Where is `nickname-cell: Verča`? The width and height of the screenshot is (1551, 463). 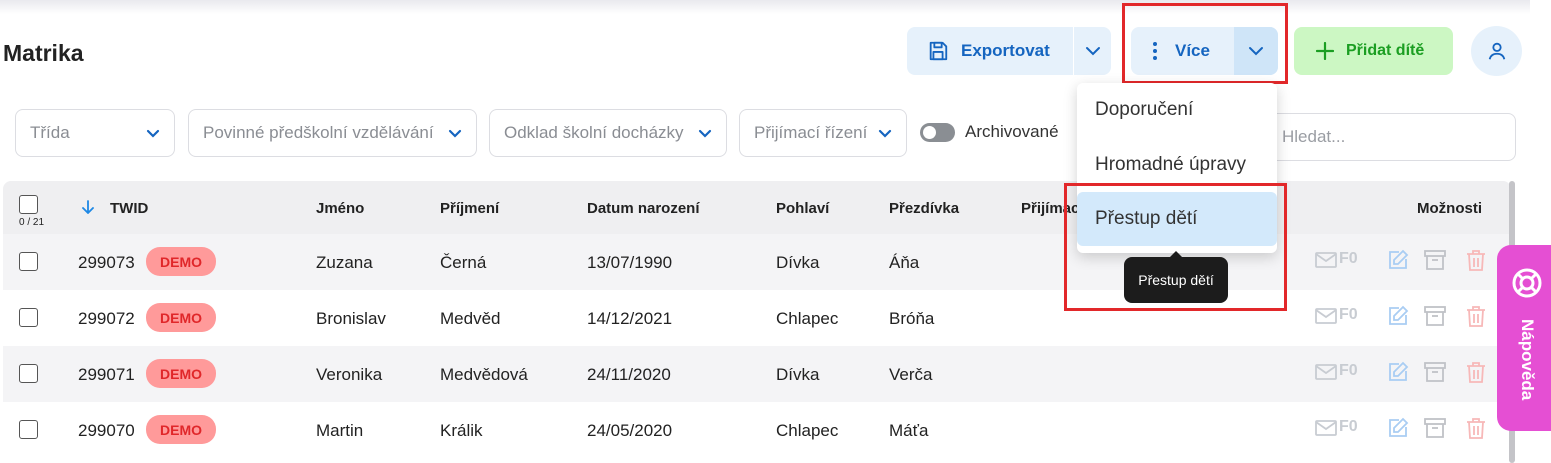 nickname-cell: Verča is located at coordinates (911, 374).